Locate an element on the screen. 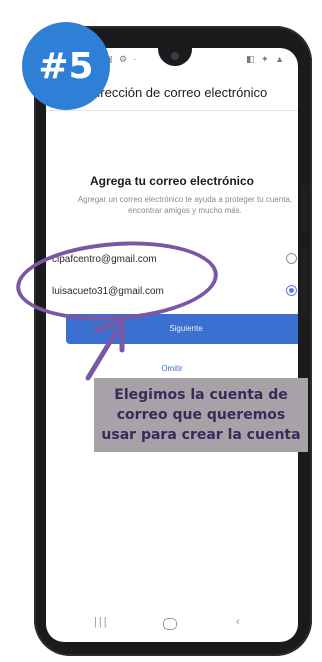  recent-apps-icon: ||| is located at coordinates (101, 622).